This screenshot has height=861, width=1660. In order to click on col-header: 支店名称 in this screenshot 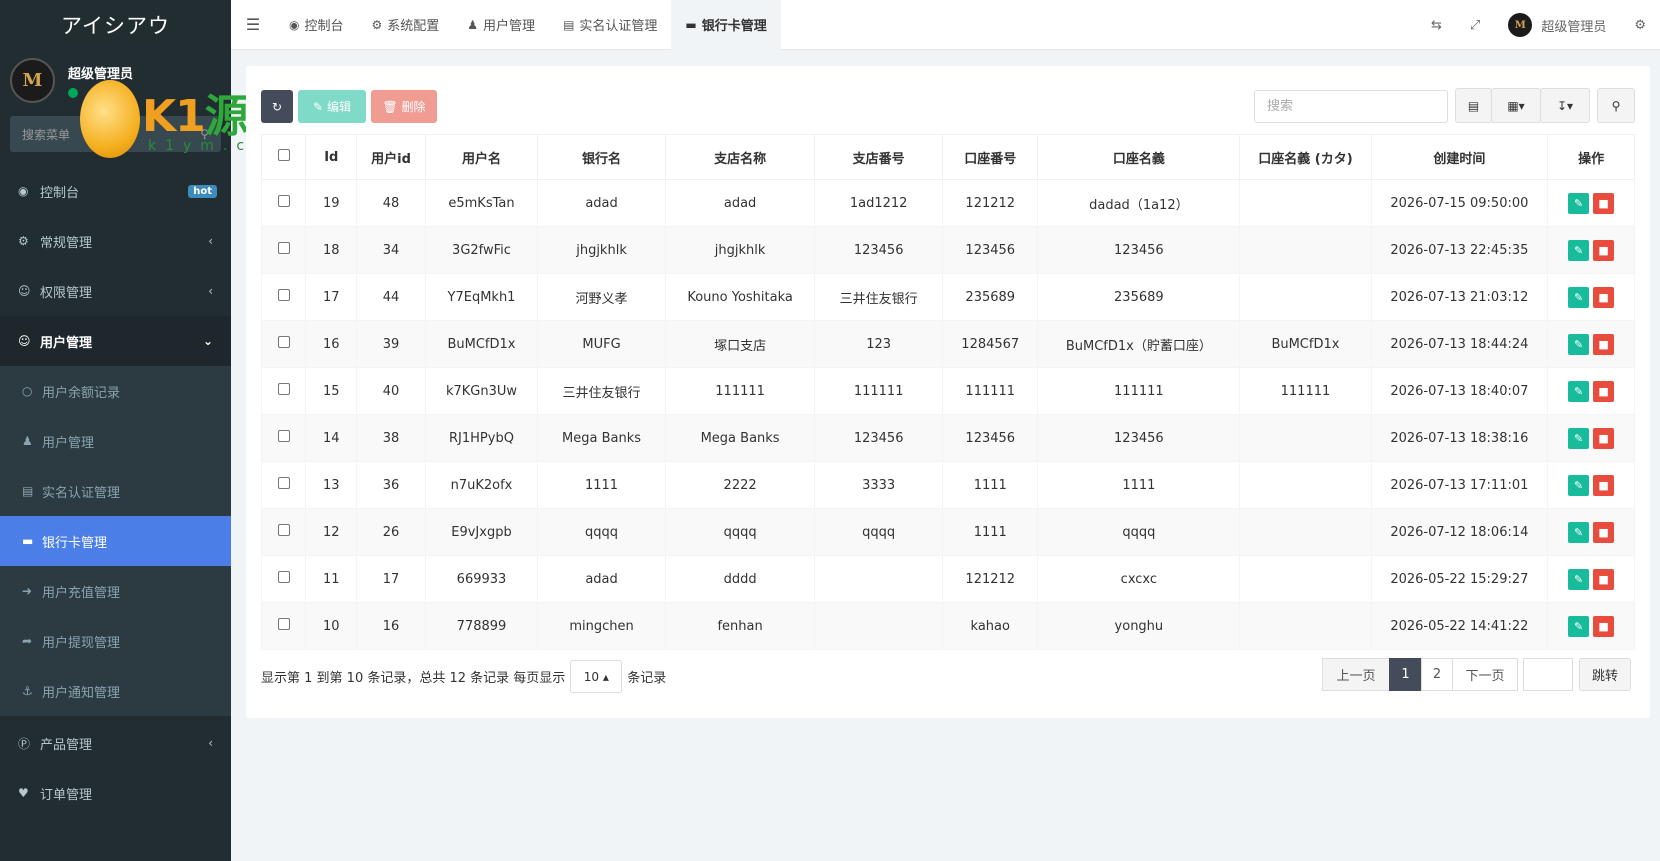, I will do `click(740, 157)`.